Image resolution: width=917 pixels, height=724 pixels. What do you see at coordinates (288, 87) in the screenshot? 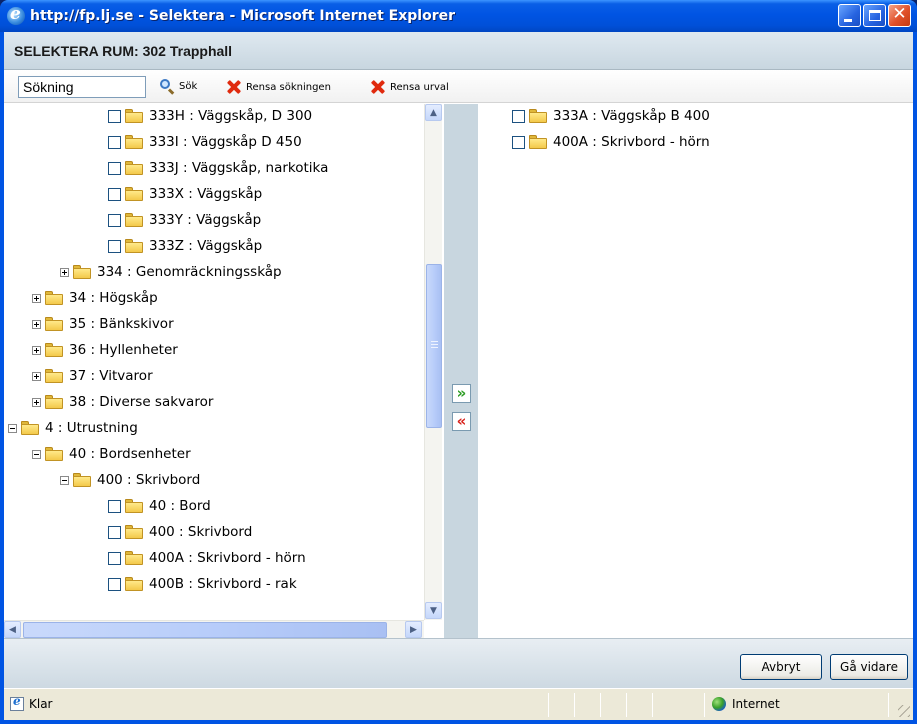
I see `clear-search-label: Rensa sökningen` at bounding box center [288, 87].